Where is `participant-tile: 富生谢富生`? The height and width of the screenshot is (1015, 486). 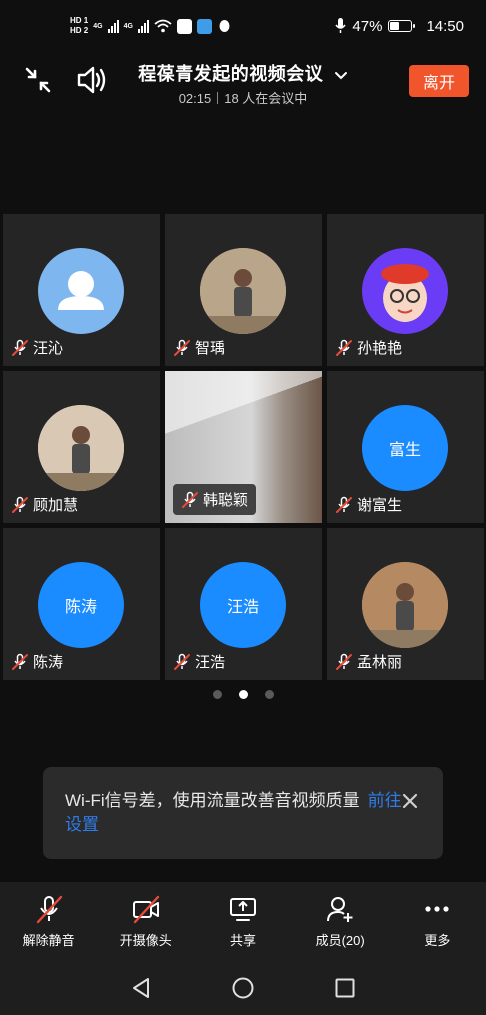 participant-tile: 富生谢富生 is located at coordinates (405, 447).